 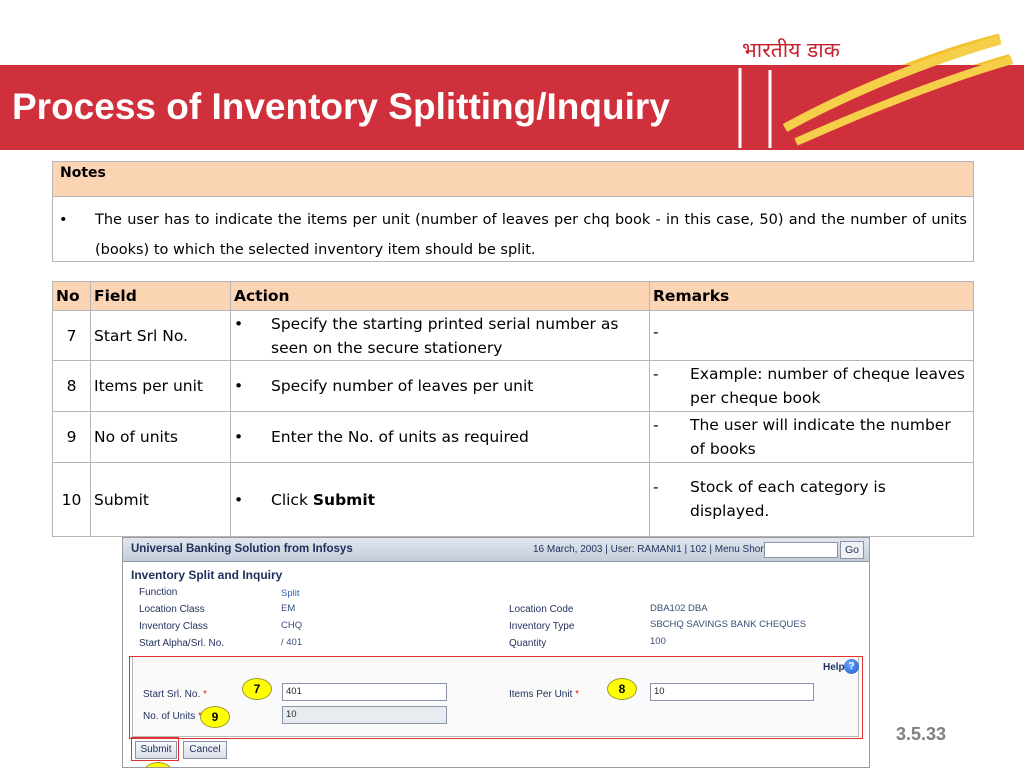 I want to click on row-field: Items per unit, so click(x=160, y=386).